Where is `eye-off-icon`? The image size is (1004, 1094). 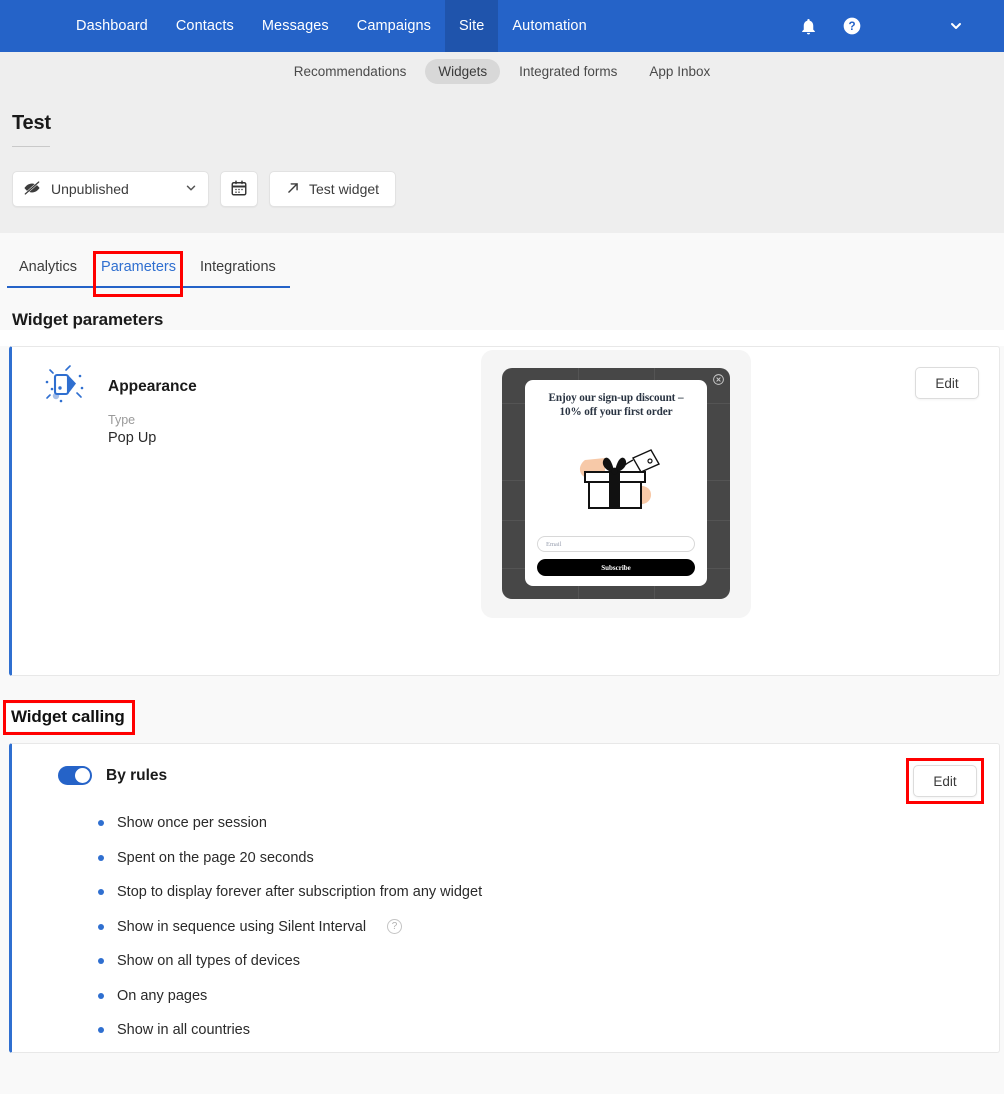
eye-off-icon is located at coordinates (32, 189).